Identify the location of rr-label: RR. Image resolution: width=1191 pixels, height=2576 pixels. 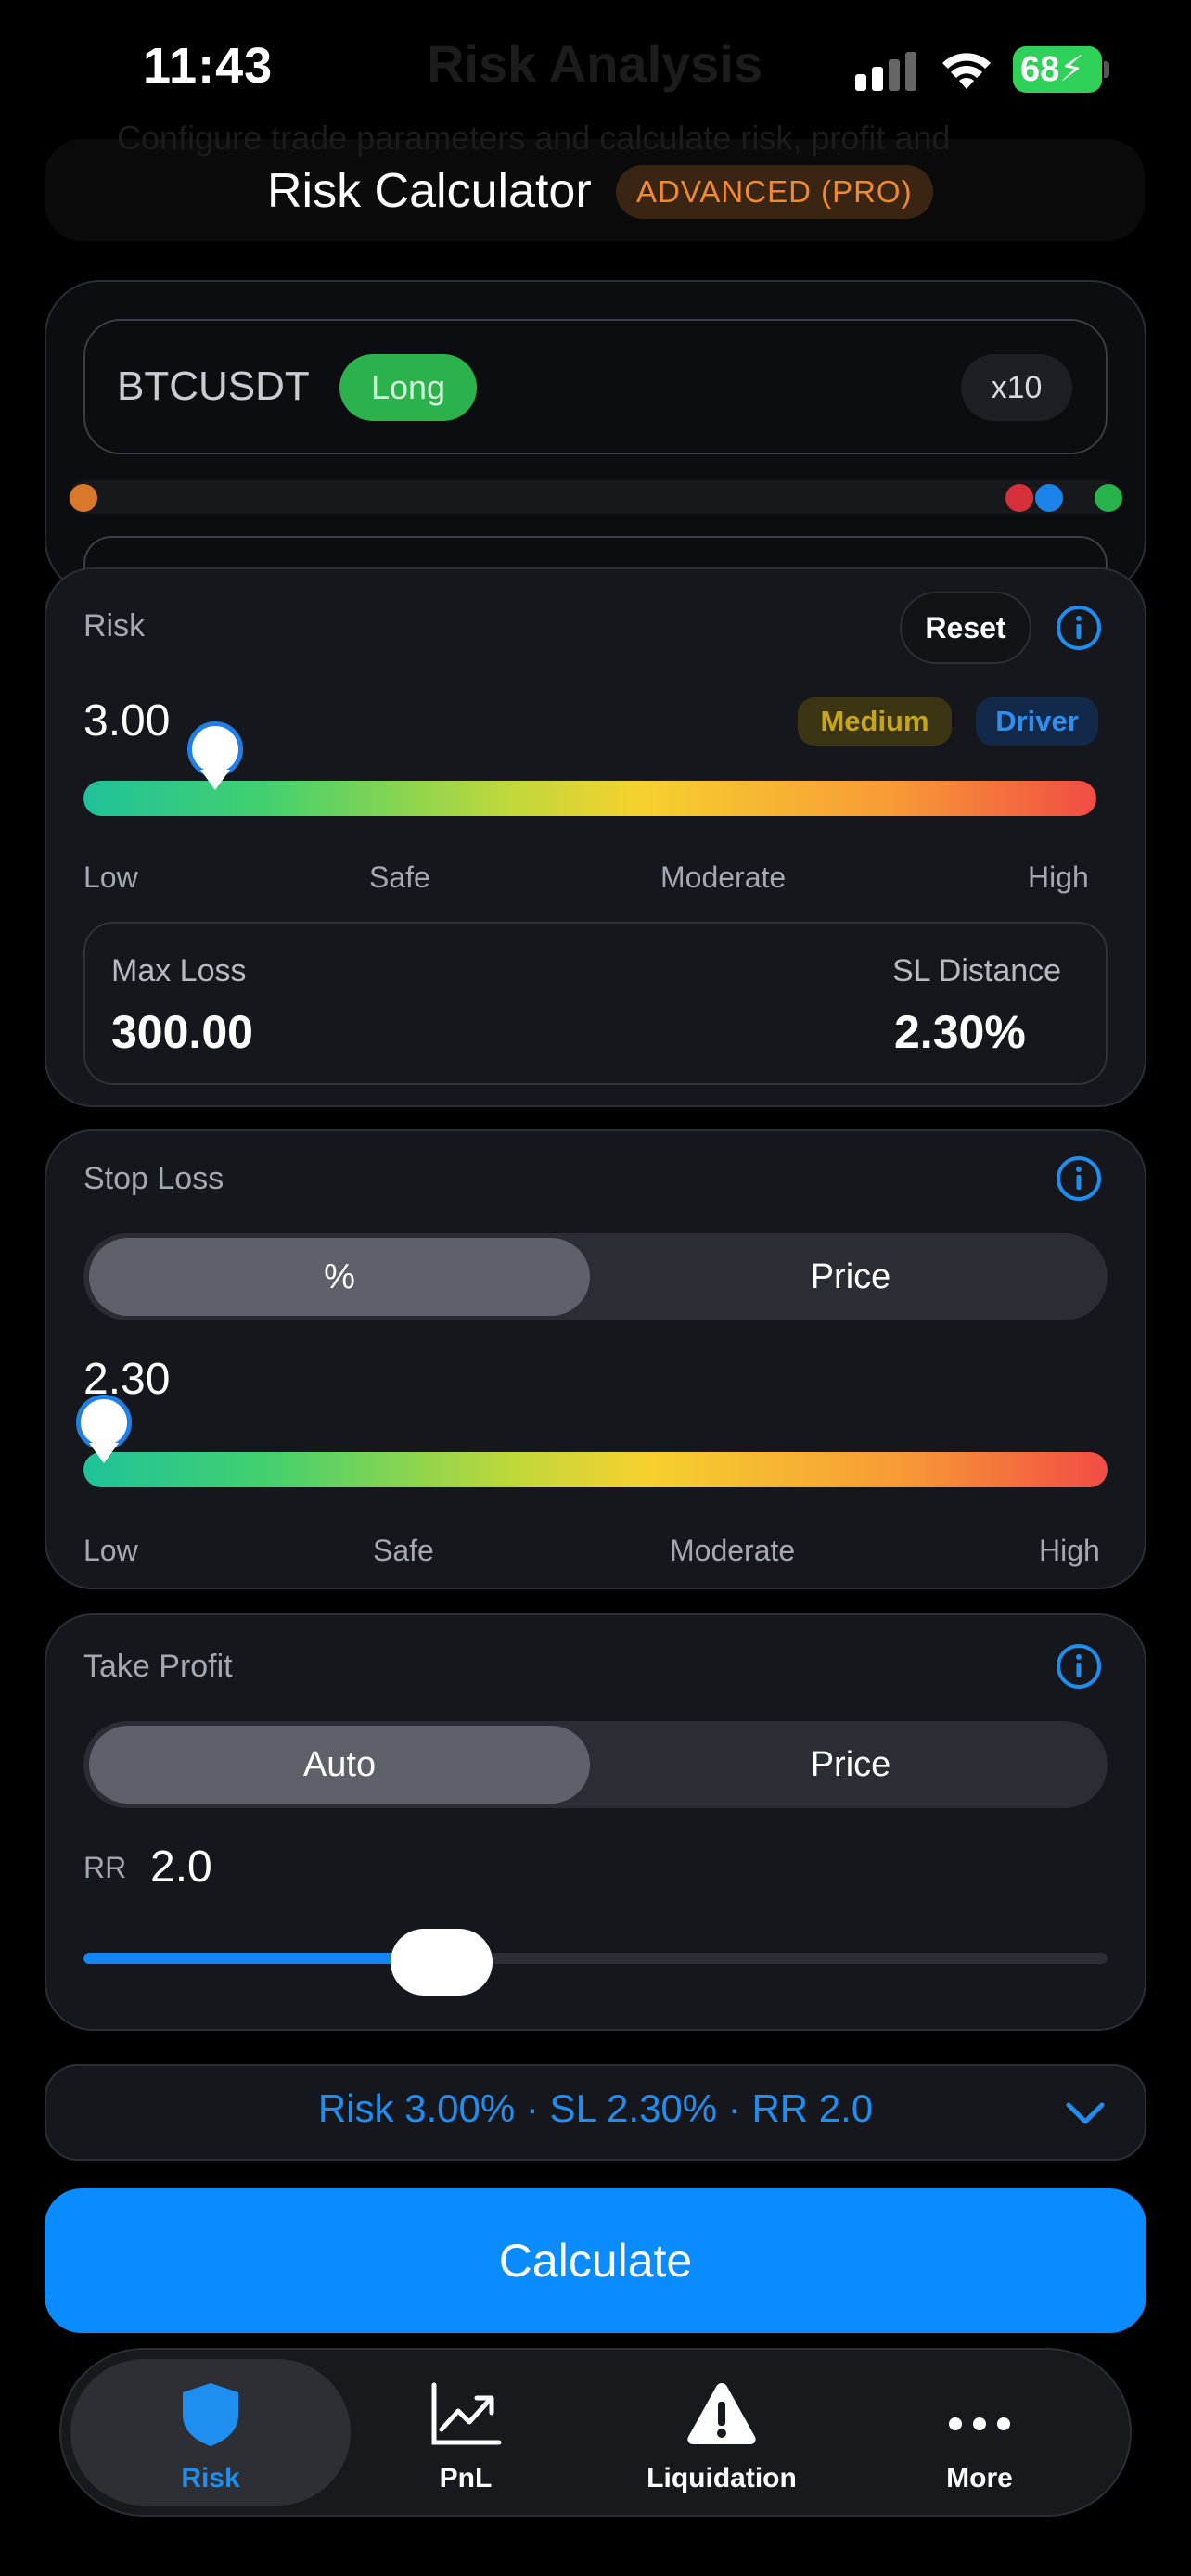
(105, 1867).